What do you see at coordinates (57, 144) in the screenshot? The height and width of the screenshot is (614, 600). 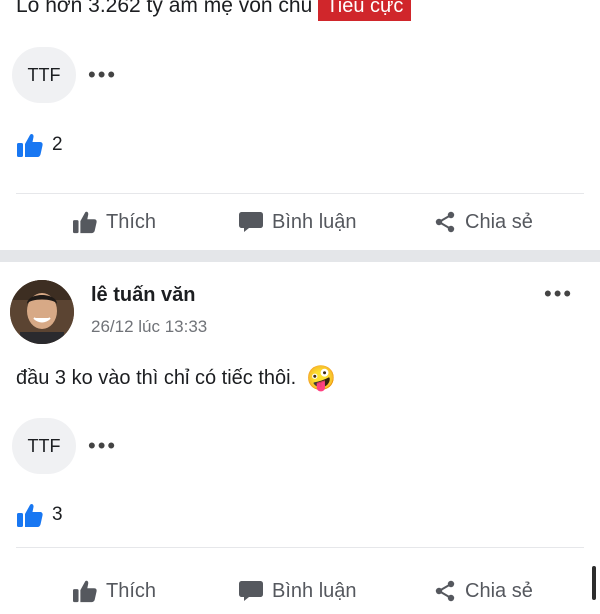 I see `like-count: 2` at bounding box center [57, 144].